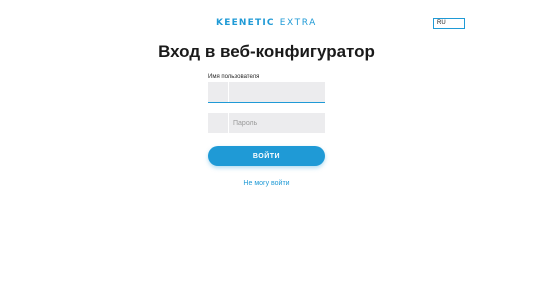  I want to click on username-field, so click(266, 92).